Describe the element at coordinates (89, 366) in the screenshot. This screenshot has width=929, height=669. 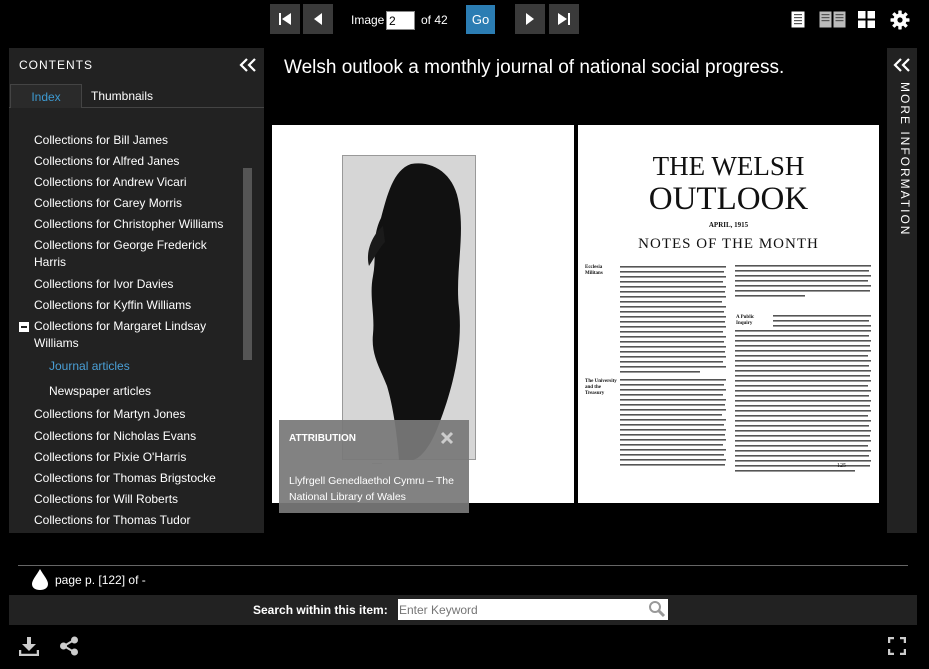
I see `index-subitem-journal-articles: Journal articles` at that location.